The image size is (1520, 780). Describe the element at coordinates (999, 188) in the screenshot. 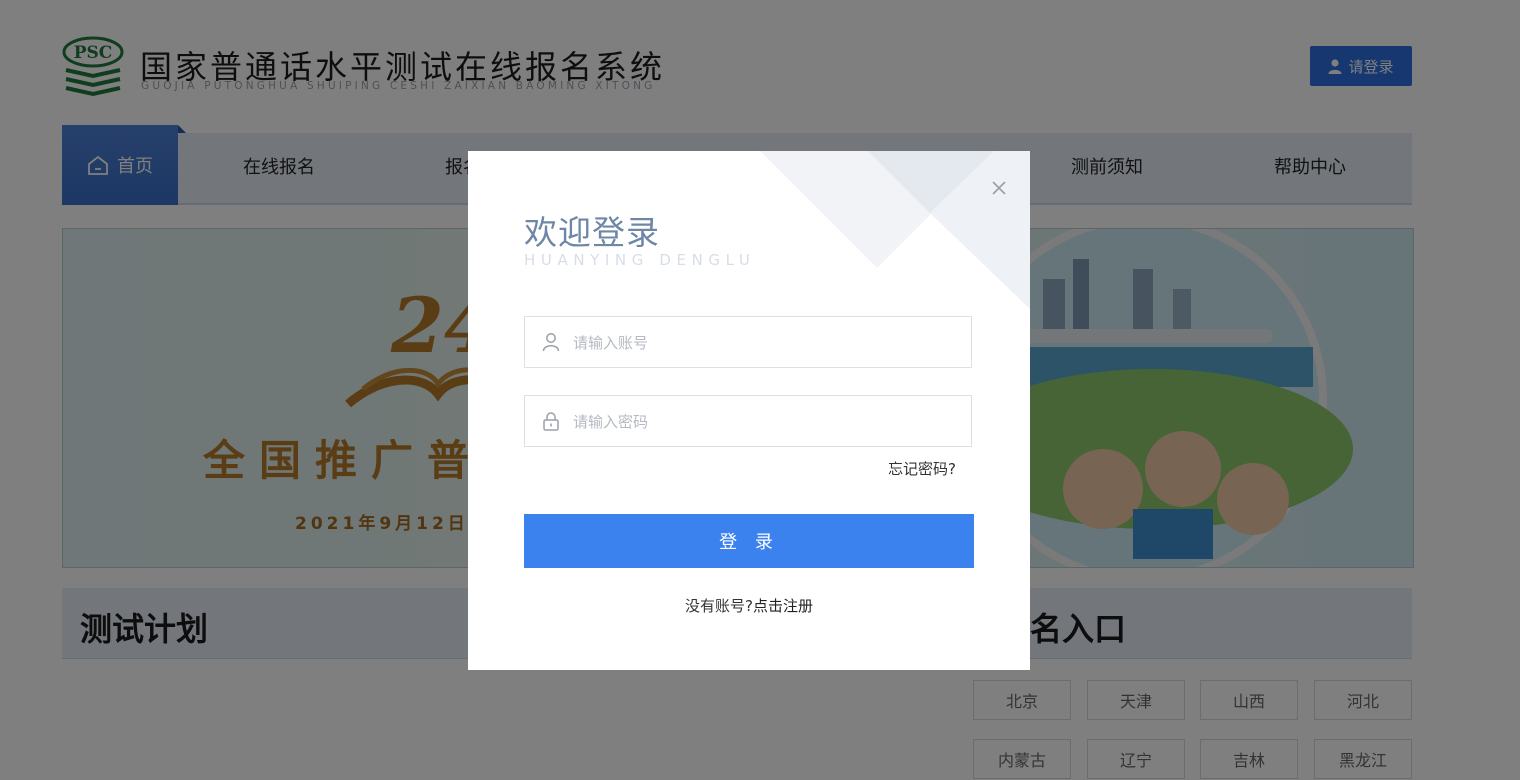

I see `close-icon` at that location.